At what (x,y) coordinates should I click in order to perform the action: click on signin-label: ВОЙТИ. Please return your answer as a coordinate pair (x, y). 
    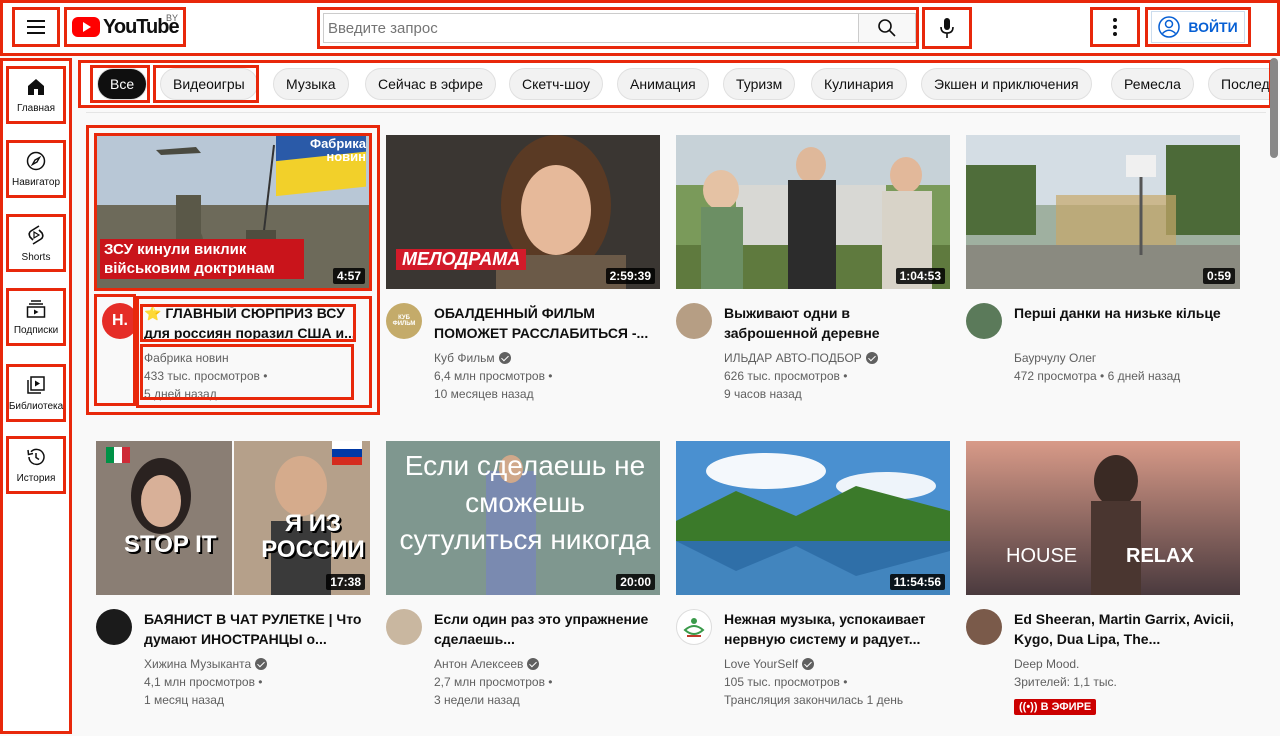
    Looking at the image, I should click on (1213, 27).